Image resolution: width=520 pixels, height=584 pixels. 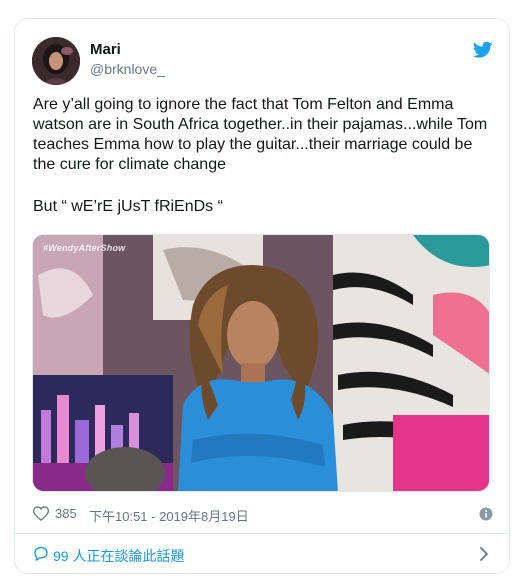 What do you see at coordinates (262, 553) in the screenshot?
I see `discussion-link: 99 人正在談論此話題` at bounding box center [262, 553].